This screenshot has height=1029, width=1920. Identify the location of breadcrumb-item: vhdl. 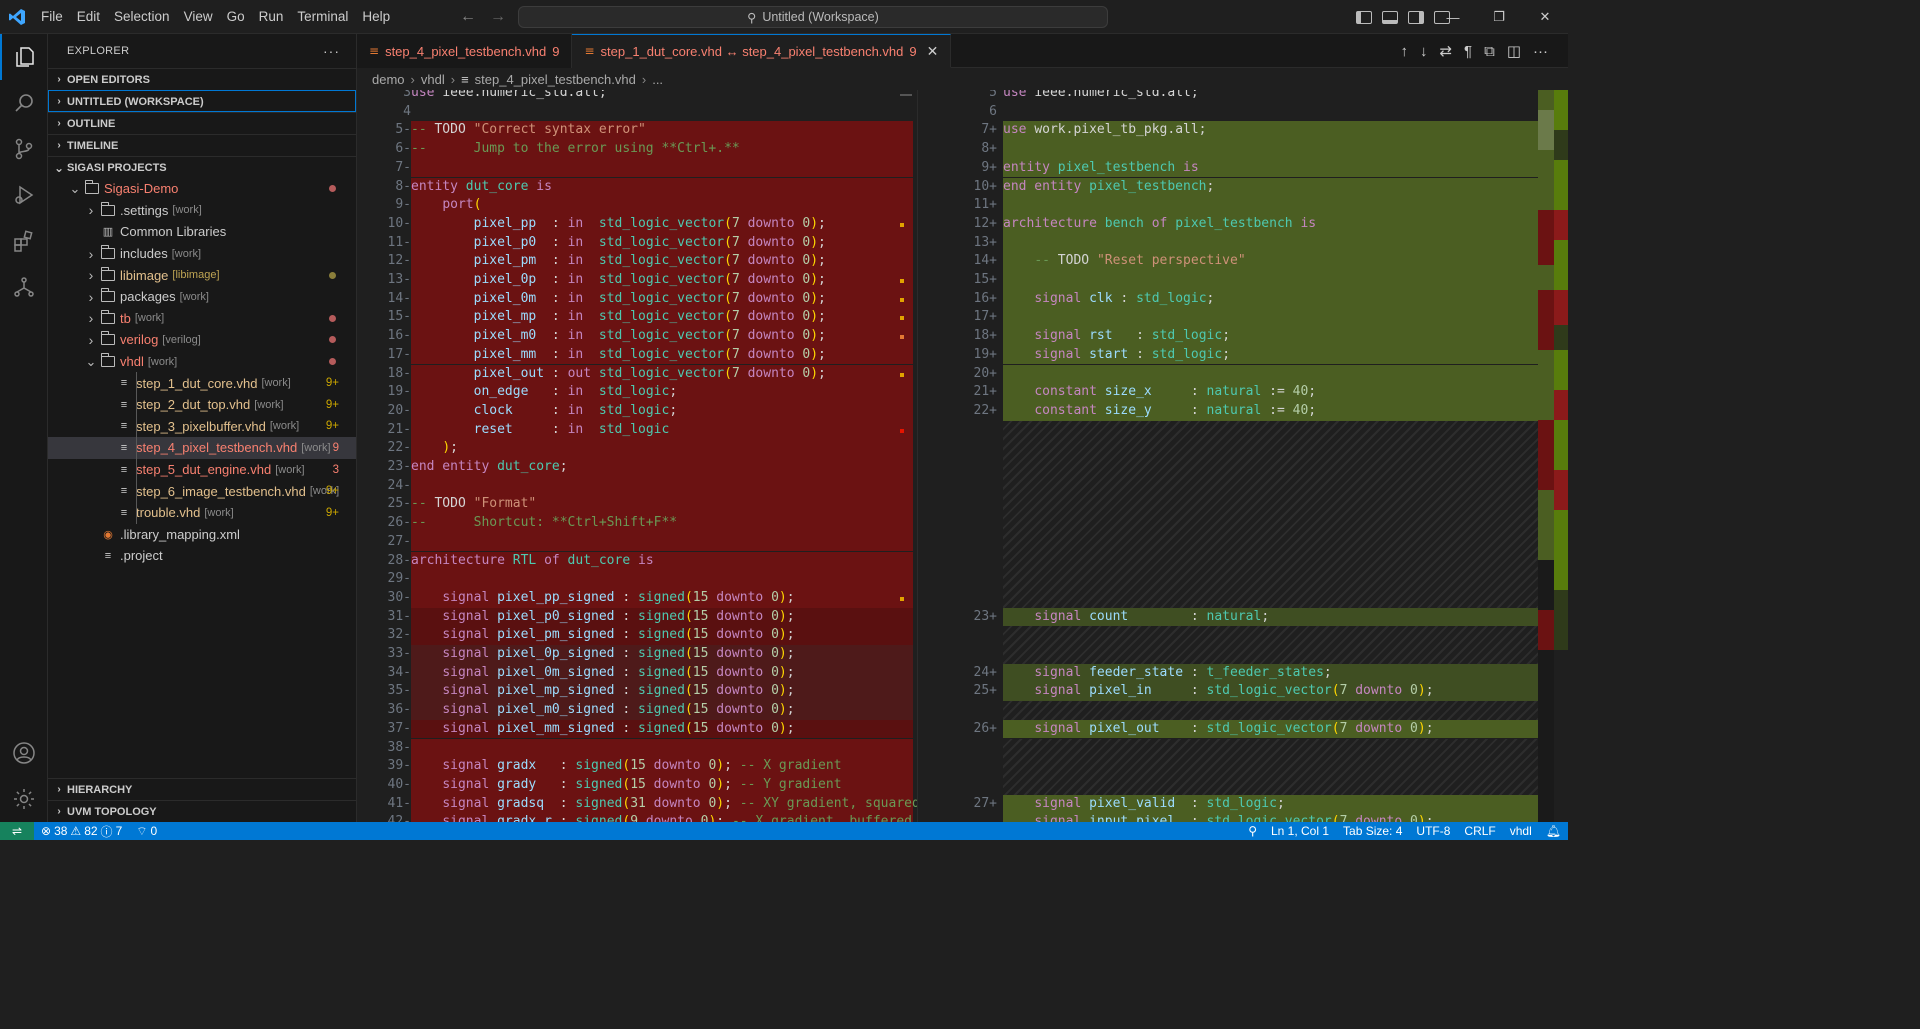
(433, 79).